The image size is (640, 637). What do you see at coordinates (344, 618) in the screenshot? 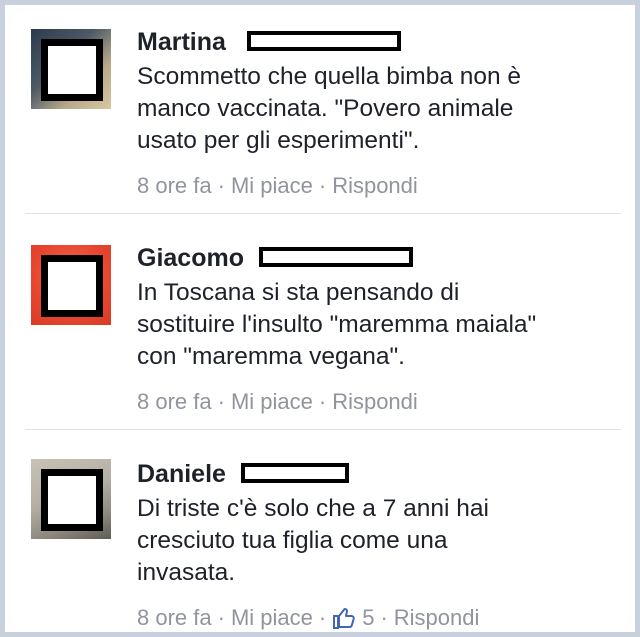
I see `like-thumb-icon` at bounding box center [344, 618].